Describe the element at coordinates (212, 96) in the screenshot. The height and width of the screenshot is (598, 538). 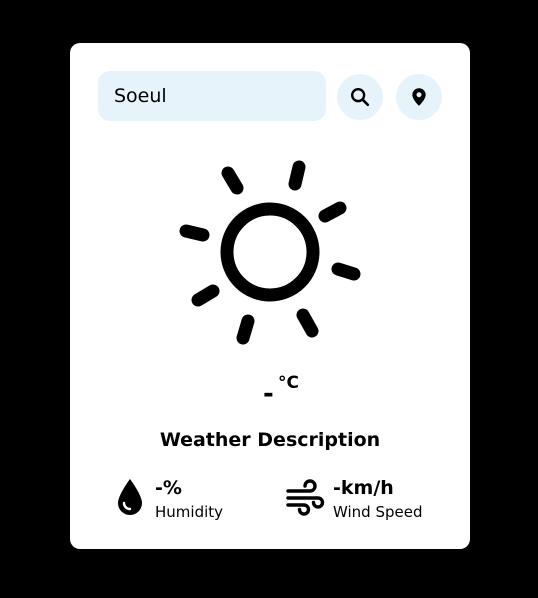
I see `city-search-input` at that location.